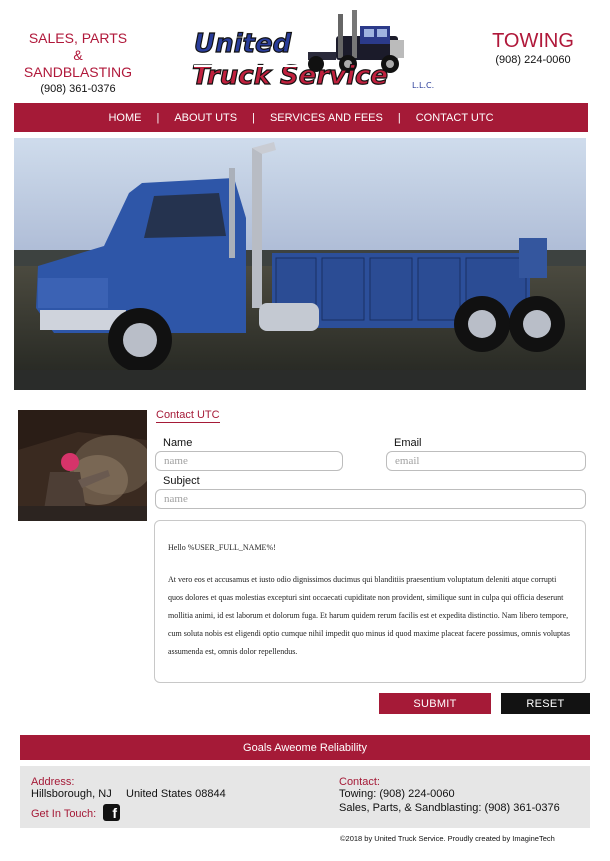 The width and height of the screenshot is (610, 861). What do you see at coordinates (188, 416) in the screenshot?
I see `contact-form-title: Contact UTC` at bounding box center [188, 416].